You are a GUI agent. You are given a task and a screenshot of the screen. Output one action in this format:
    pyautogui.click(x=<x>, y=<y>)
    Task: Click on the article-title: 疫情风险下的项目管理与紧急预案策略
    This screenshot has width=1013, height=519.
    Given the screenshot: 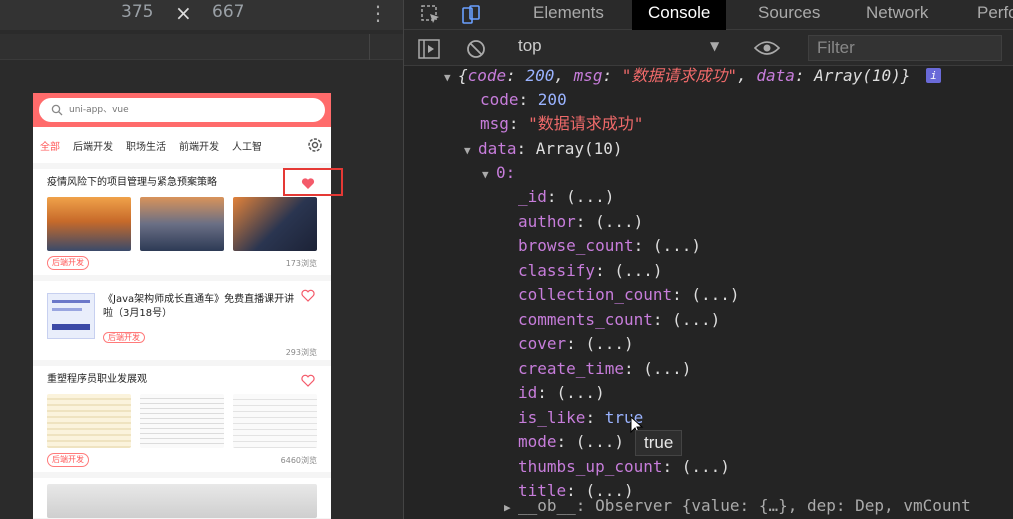 What is the action you would take?
    pyautogui.click(x=132, y=182)
    